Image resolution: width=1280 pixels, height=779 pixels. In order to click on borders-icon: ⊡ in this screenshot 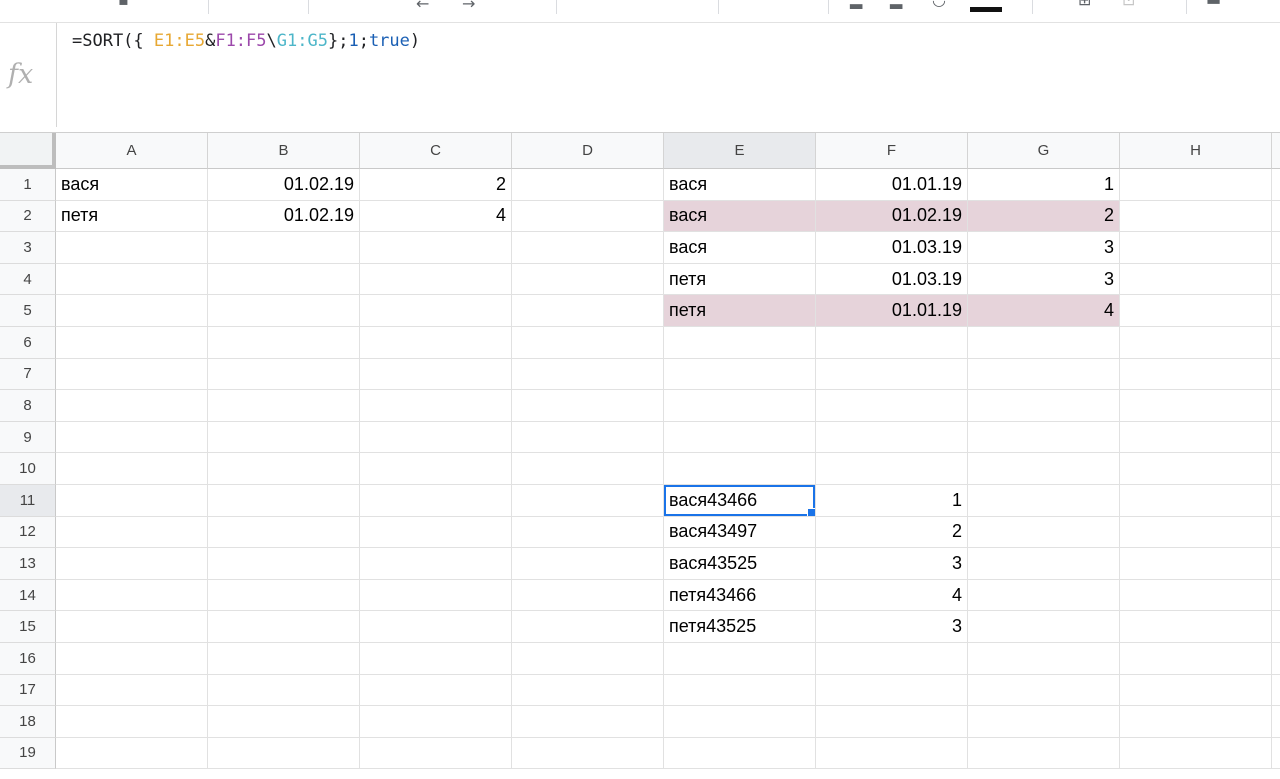, I will do `click(1128, 4)`.